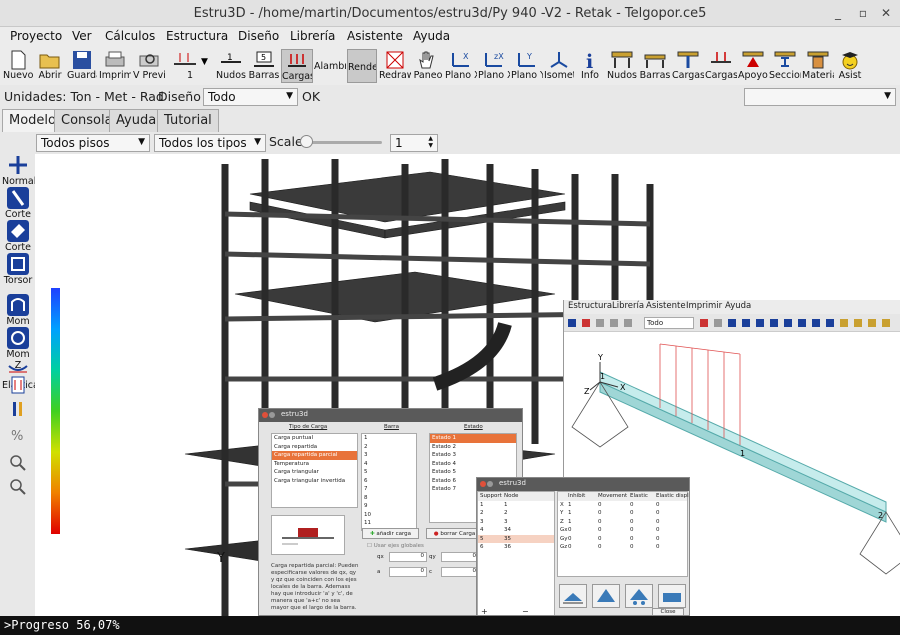  I want to click on menu-libreria: Librería, so click(312, 36).